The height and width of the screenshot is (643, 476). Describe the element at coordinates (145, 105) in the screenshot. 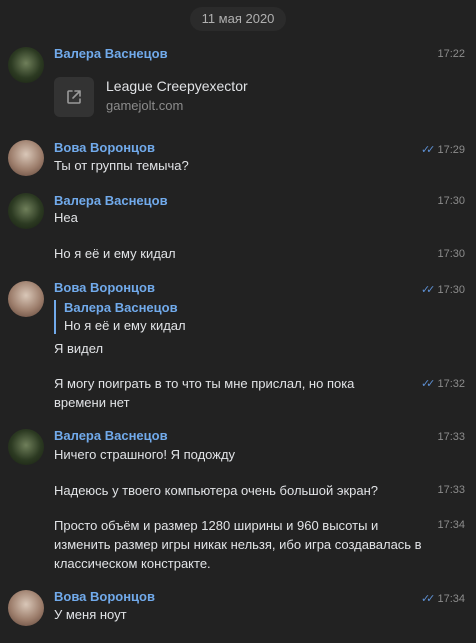

I see `link-domain: gamejolt.com` at that location.